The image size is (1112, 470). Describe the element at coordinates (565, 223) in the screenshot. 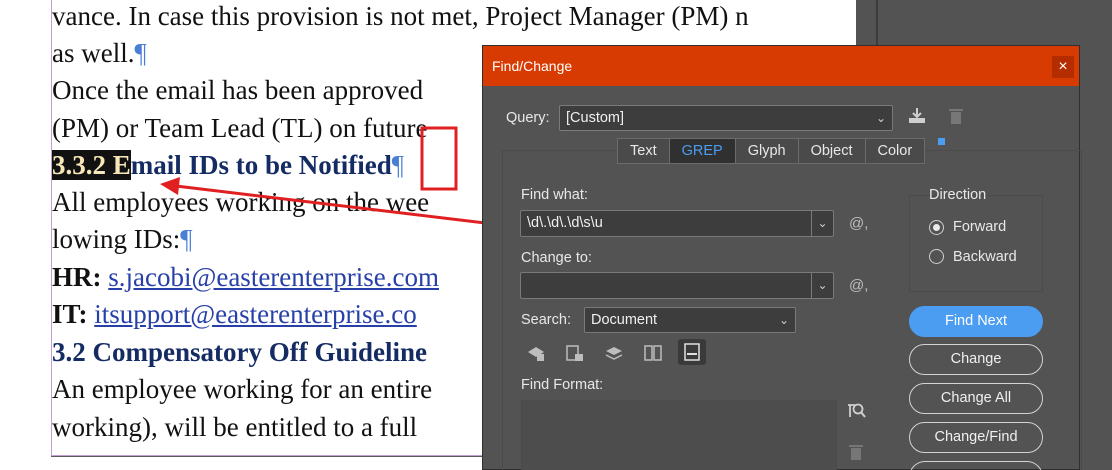

I see `find-what-value: \d\.\d\.\d\s\u` at that location.